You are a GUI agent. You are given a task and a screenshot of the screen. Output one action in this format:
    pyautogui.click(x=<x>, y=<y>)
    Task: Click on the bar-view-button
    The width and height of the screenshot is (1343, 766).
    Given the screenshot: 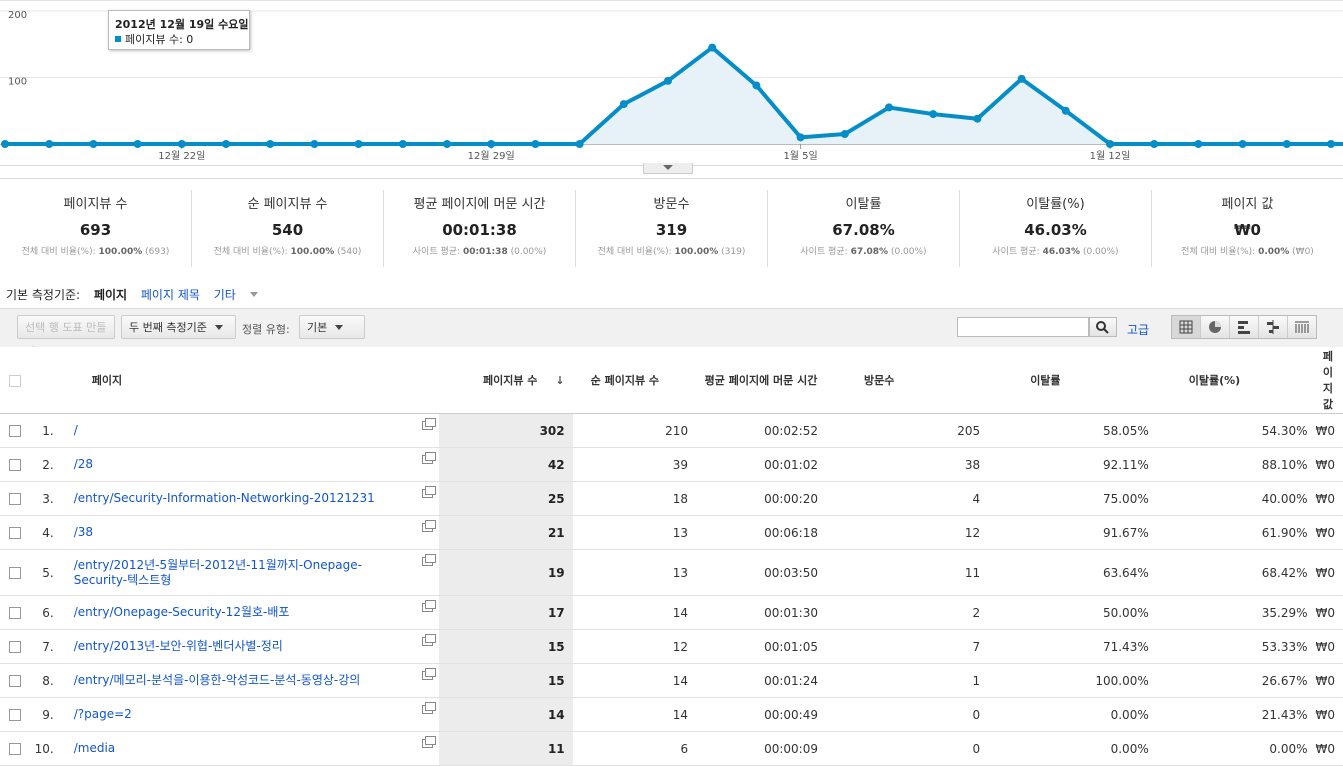 What is the action you would take?
    pyautogui.click(x=1244, y=327)
    